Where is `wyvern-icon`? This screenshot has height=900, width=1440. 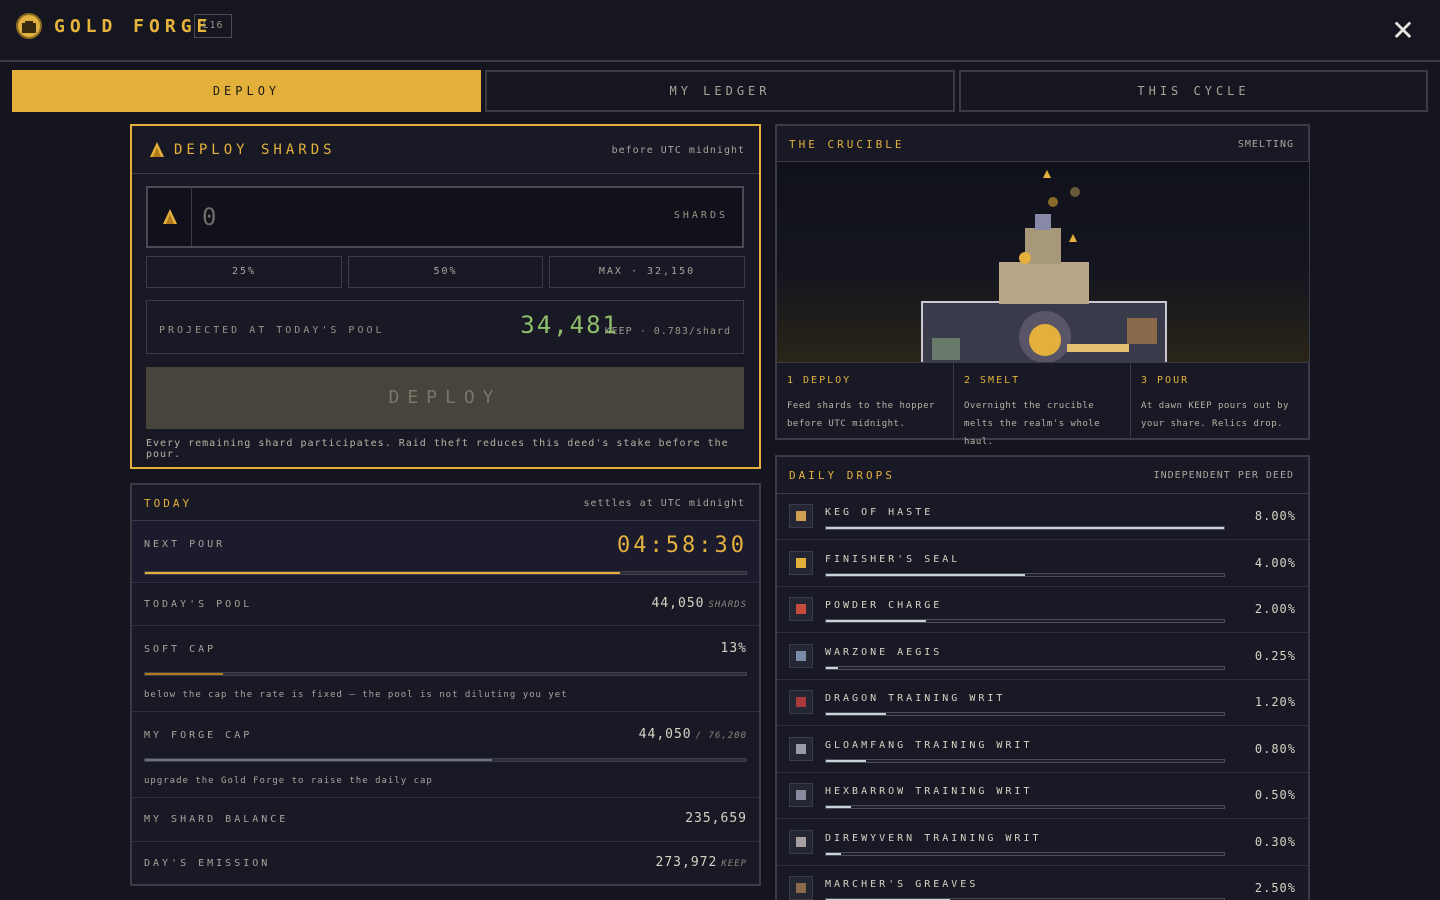
wyvern-icon is located at coordinates (801, 841).